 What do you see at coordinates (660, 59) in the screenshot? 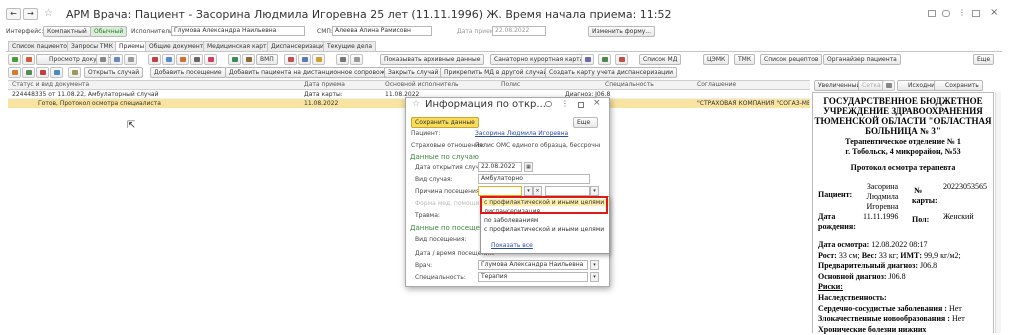
I see `md-list-button: Список МД` at bounding box center [660, 59].